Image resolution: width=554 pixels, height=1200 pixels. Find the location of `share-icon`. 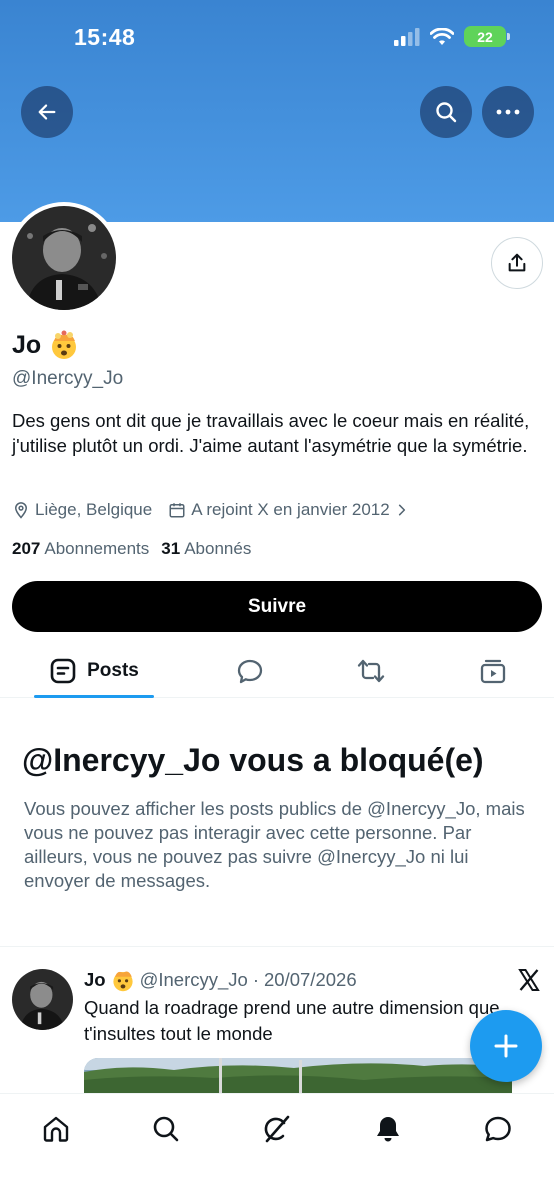

share-icon is located at coordinates (517, 262).